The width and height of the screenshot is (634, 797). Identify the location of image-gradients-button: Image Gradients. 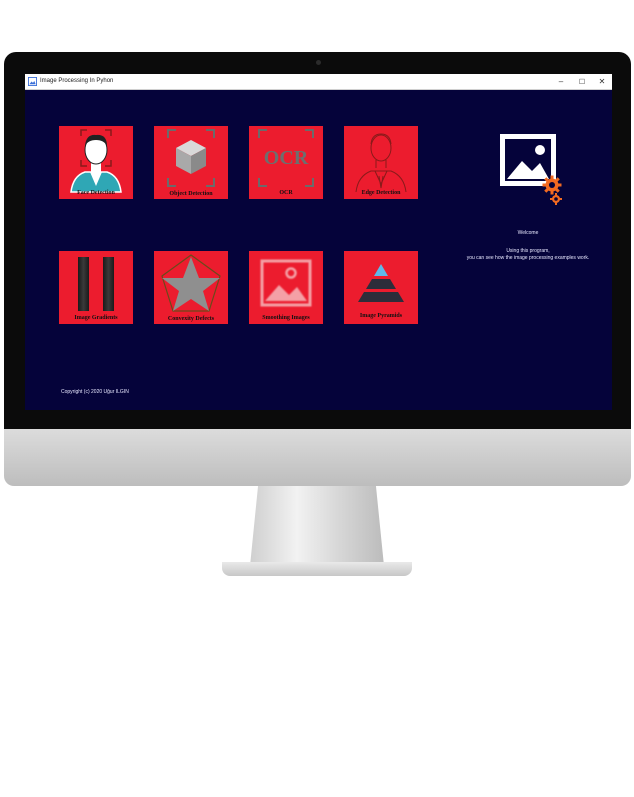
(96, 287).